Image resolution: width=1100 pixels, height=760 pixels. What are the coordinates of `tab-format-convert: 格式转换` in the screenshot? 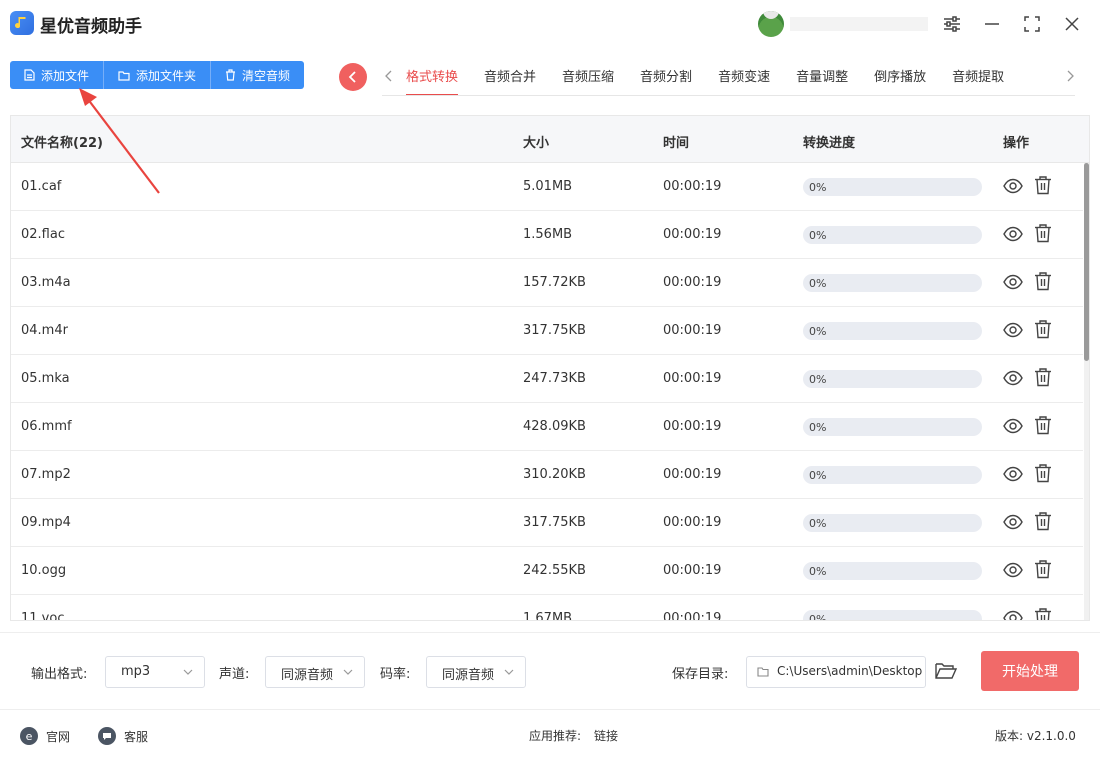 It's located at (432, 77).